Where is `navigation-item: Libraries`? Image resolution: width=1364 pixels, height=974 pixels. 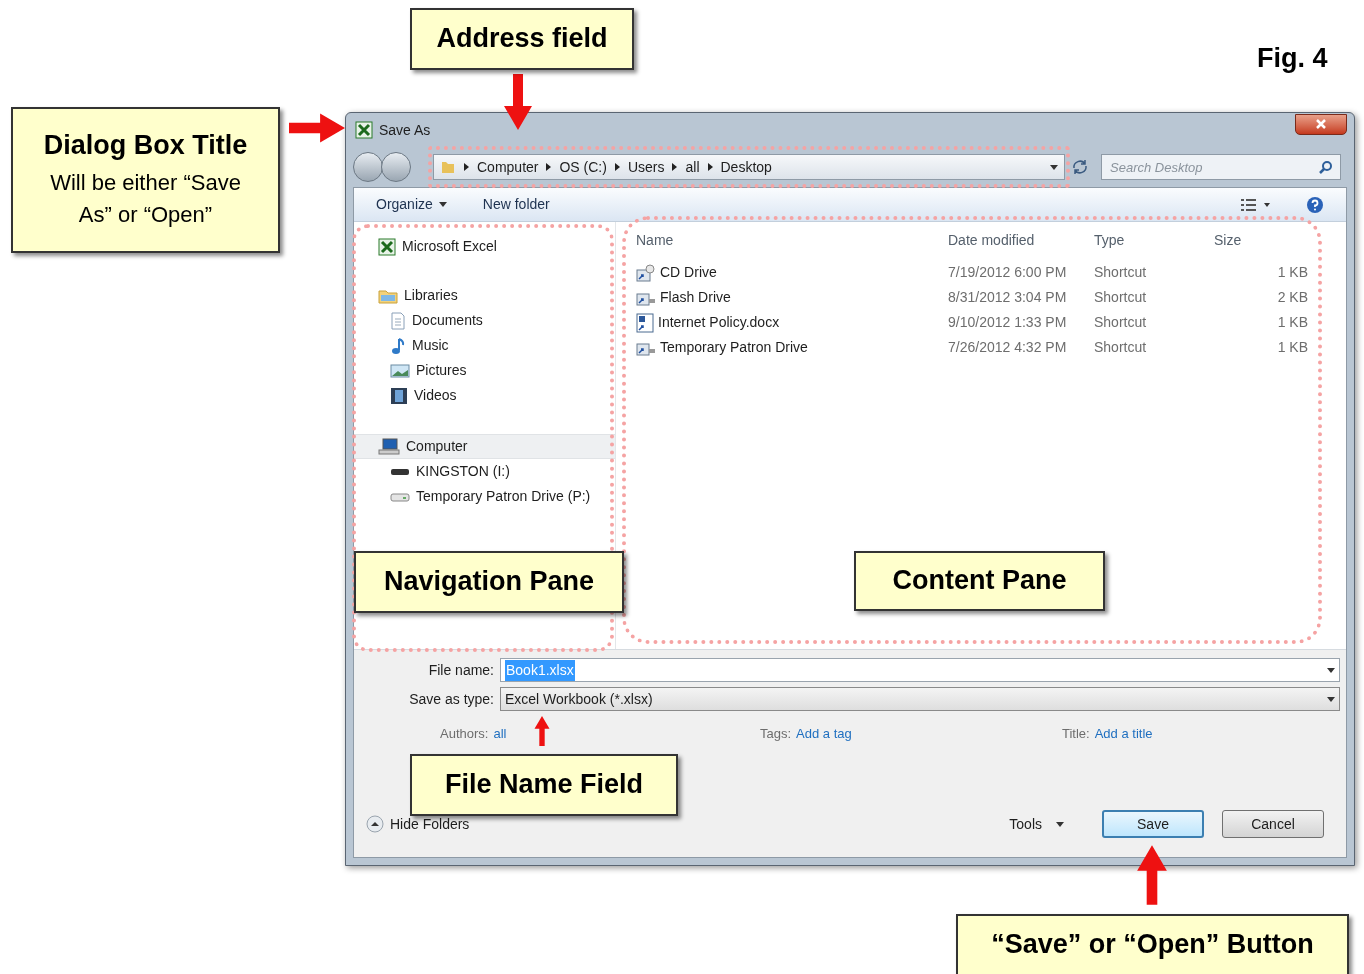
navigation-item: Libraries is located at coordinates (484, 295).